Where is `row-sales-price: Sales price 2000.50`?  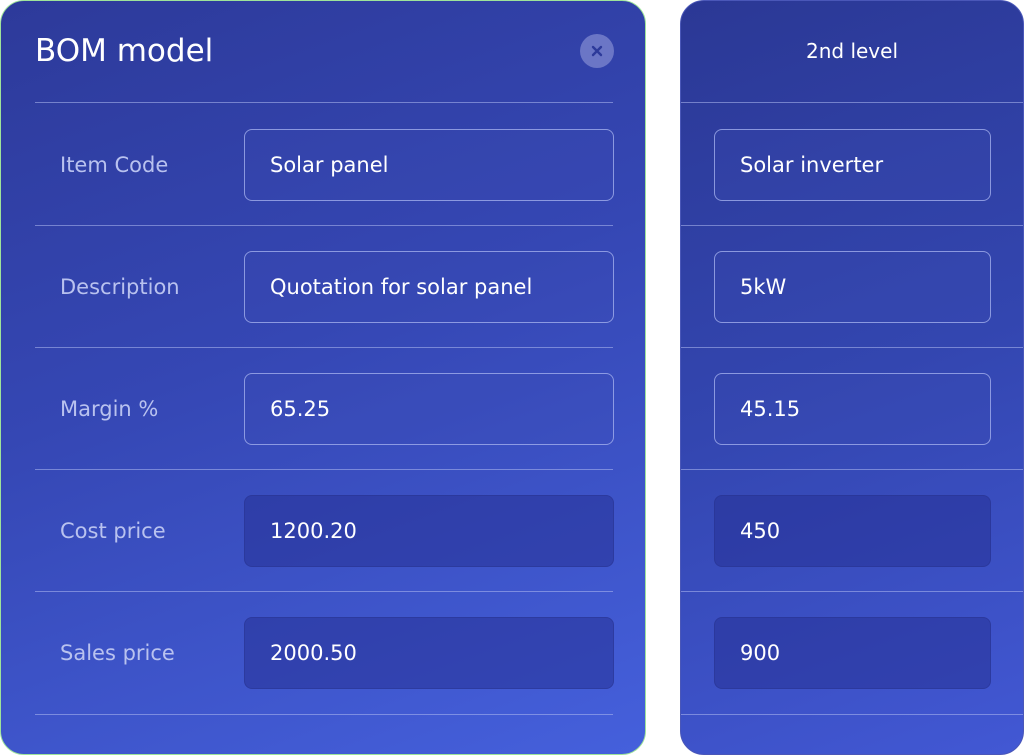 row-sales-price: Sales price 2000.50 is located at coordinates (323, 652).